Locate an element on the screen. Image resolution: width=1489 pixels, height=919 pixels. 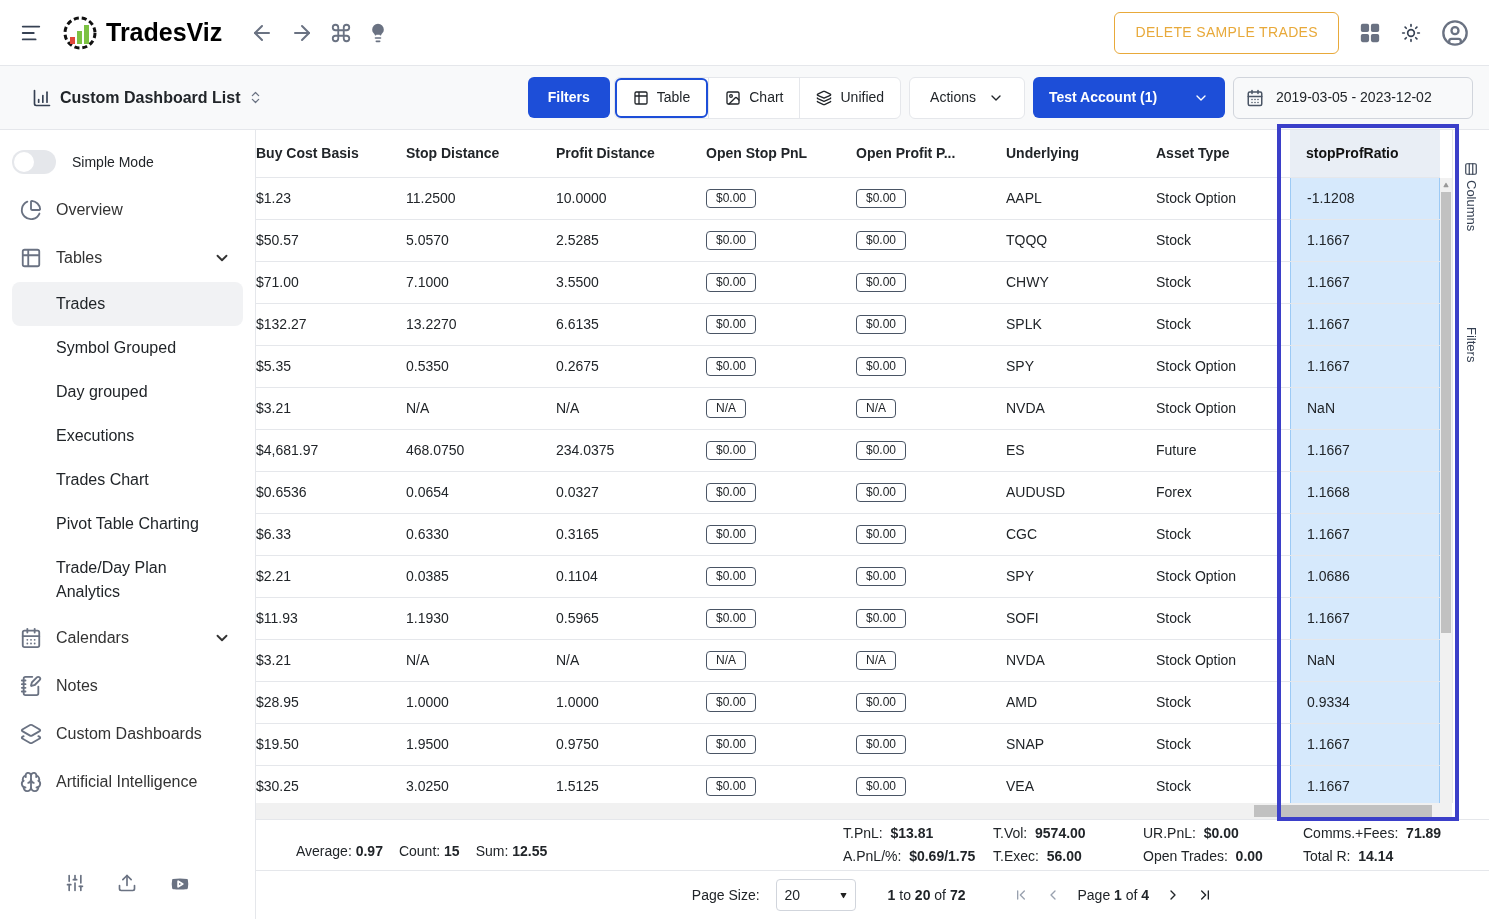
table-cell-text: SPY is located at coordinates (1020, 576).